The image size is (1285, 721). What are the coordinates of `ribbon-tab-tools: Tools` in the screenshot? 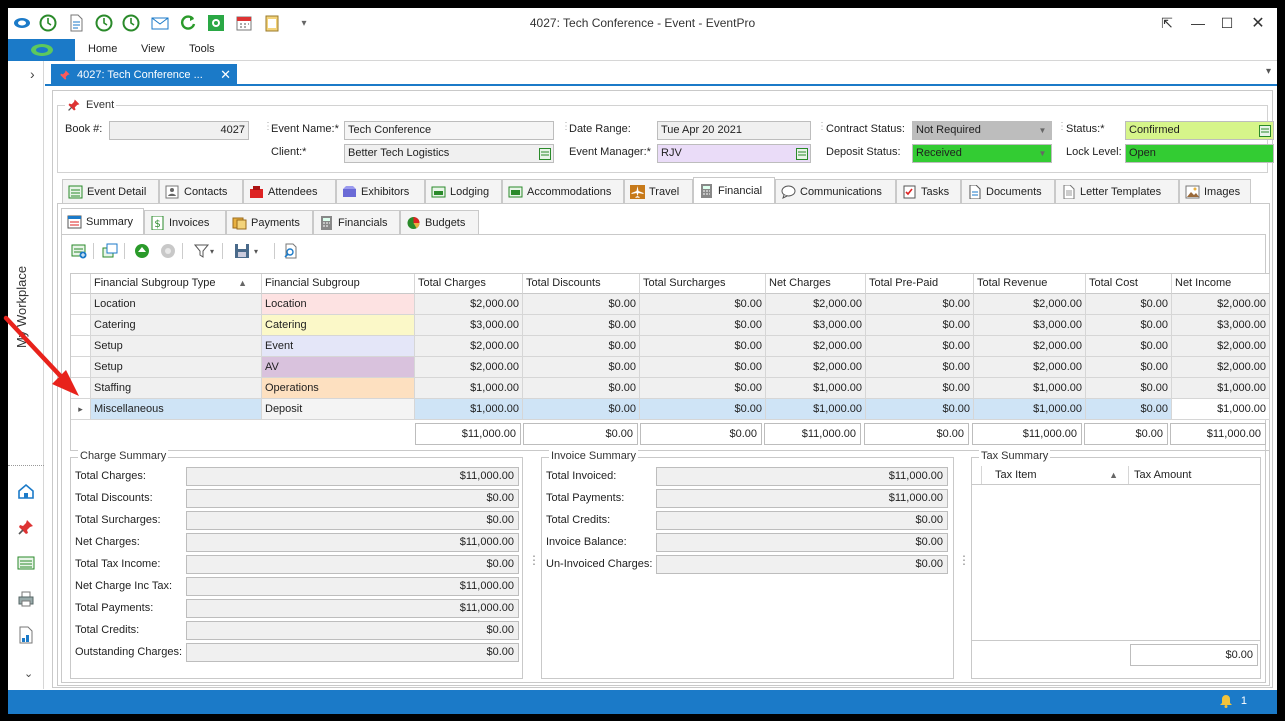 It's located at (202, 49).